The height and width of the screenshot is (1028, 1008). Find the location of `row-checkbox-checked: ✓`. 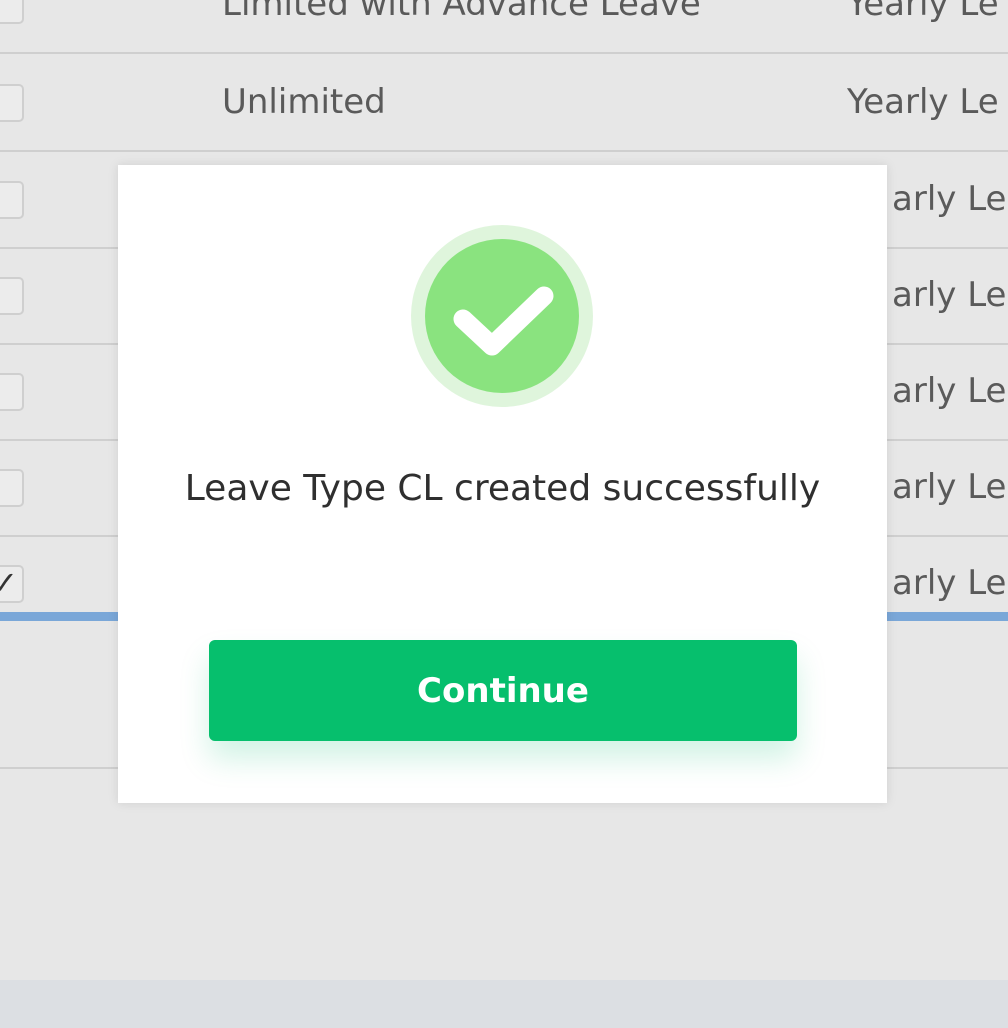

row-checkbox-checked: ✓ is located at coordinates (12, 584).